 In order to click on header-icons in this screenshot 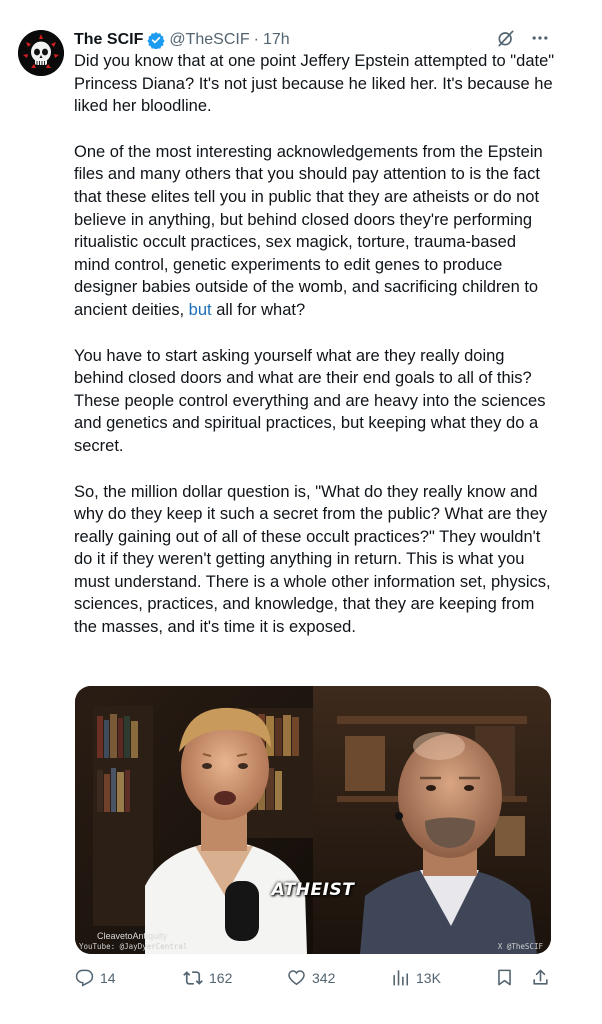, I will do `click(523, 38)`.